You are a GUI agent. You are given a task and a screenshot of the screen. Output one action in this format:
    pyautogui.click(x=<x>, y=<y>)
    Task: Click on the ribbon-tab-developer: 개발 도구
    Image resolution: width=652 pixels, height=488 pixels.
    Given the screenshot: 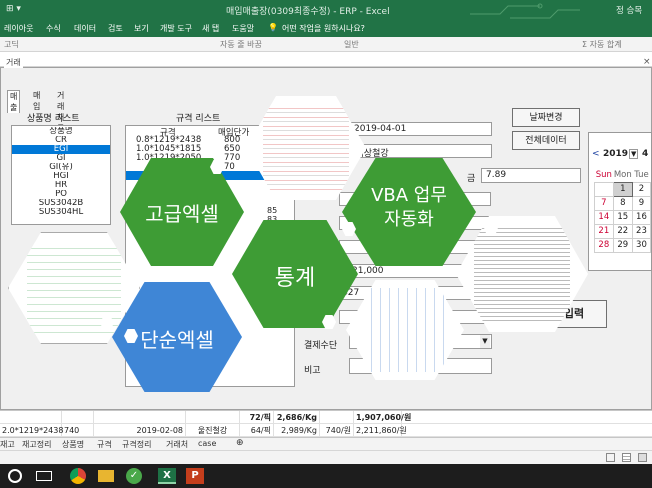 What is the action you would take?
    pyautogui.click(x=176, y=28)
    